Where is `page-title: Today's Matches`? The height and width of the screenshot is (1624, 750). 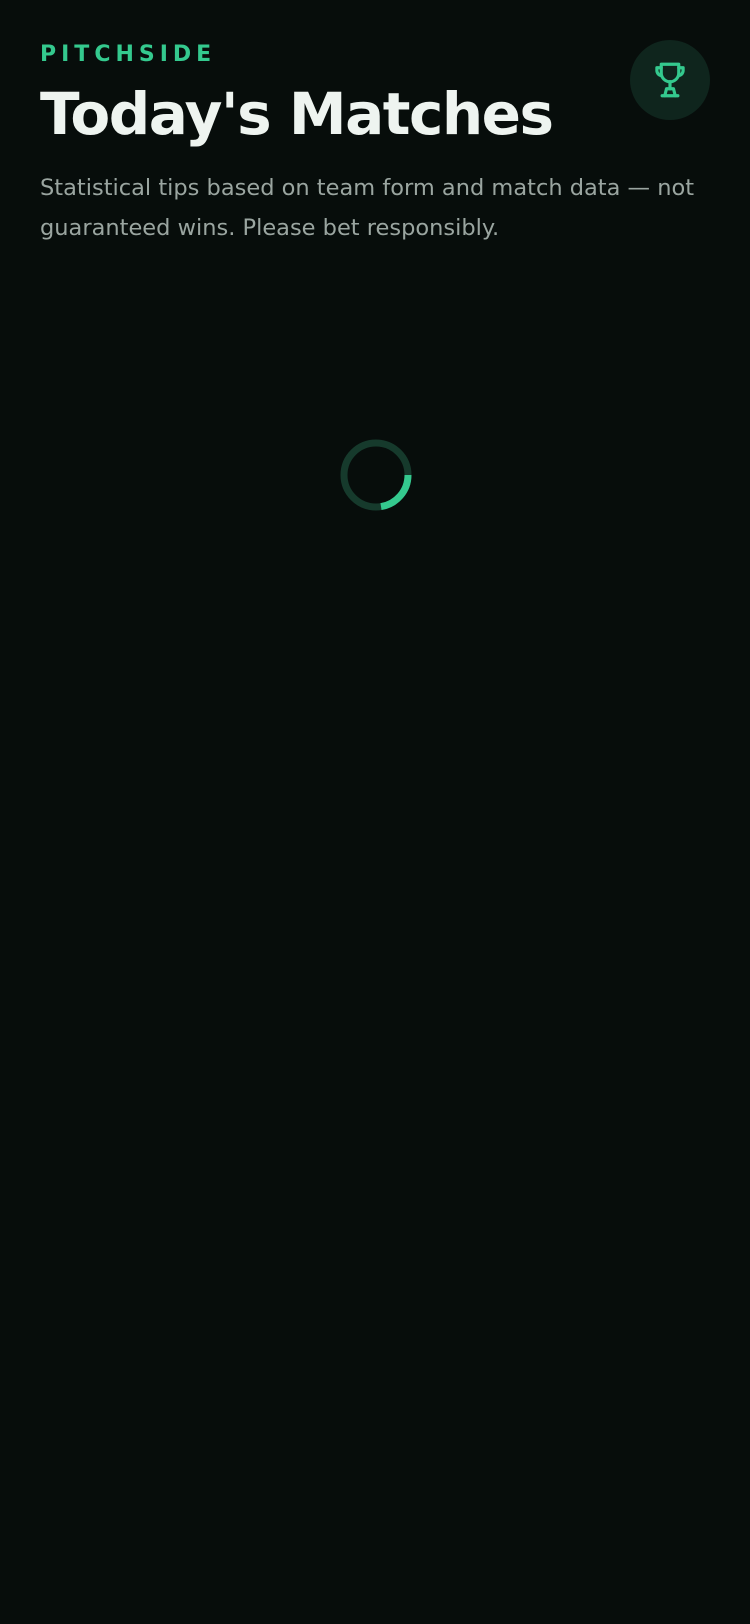 page-title: Today's Matches is located at coordinates (297, 114).